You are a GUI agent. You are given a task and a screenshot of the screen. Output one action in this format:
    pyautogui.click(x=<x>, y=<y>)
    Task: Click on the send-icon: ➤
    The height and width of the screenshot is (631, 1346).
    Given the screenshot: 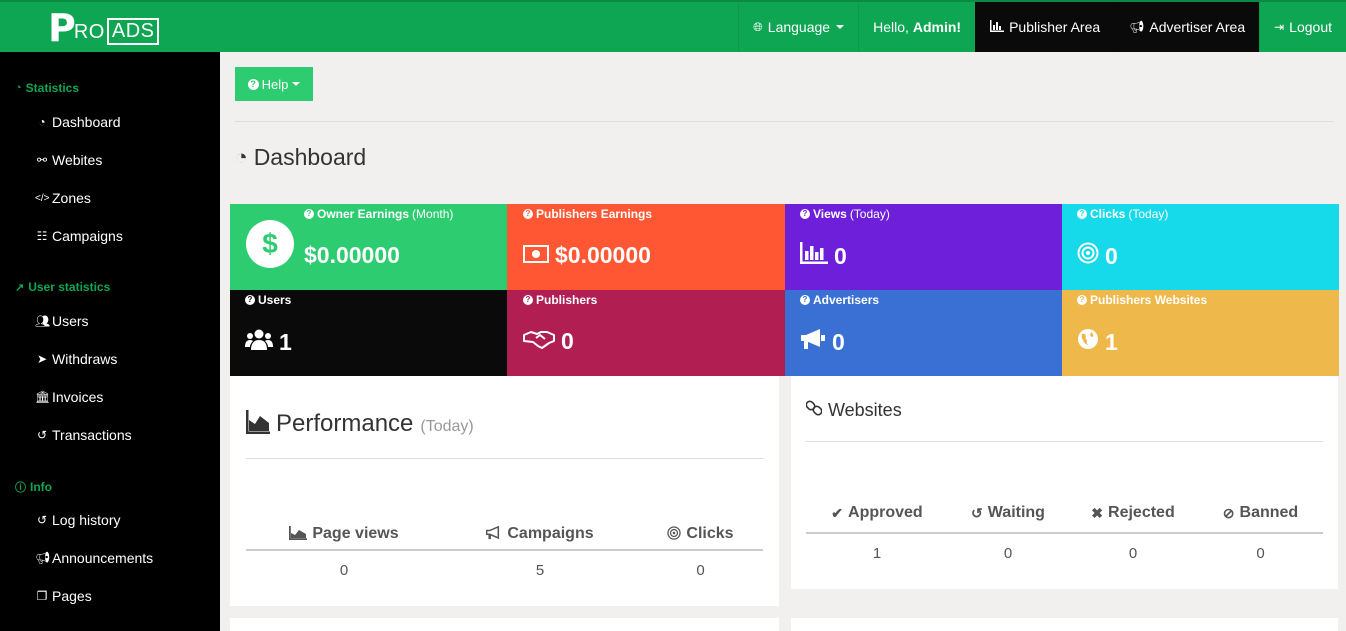 What is the action you would take?
    pyautogui.click(x=42, y=359)
    